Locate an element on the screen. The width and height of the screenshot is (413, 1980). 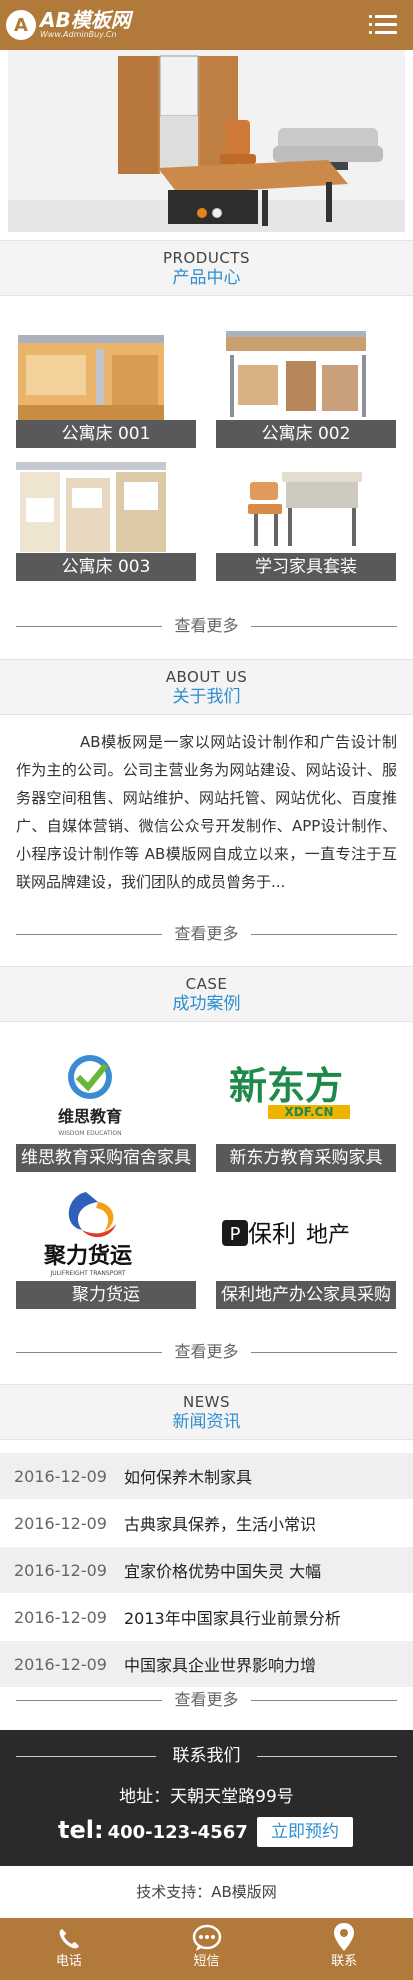
tech-support: 技术支持：AB模版网 is located at coordinates (206, 1892).